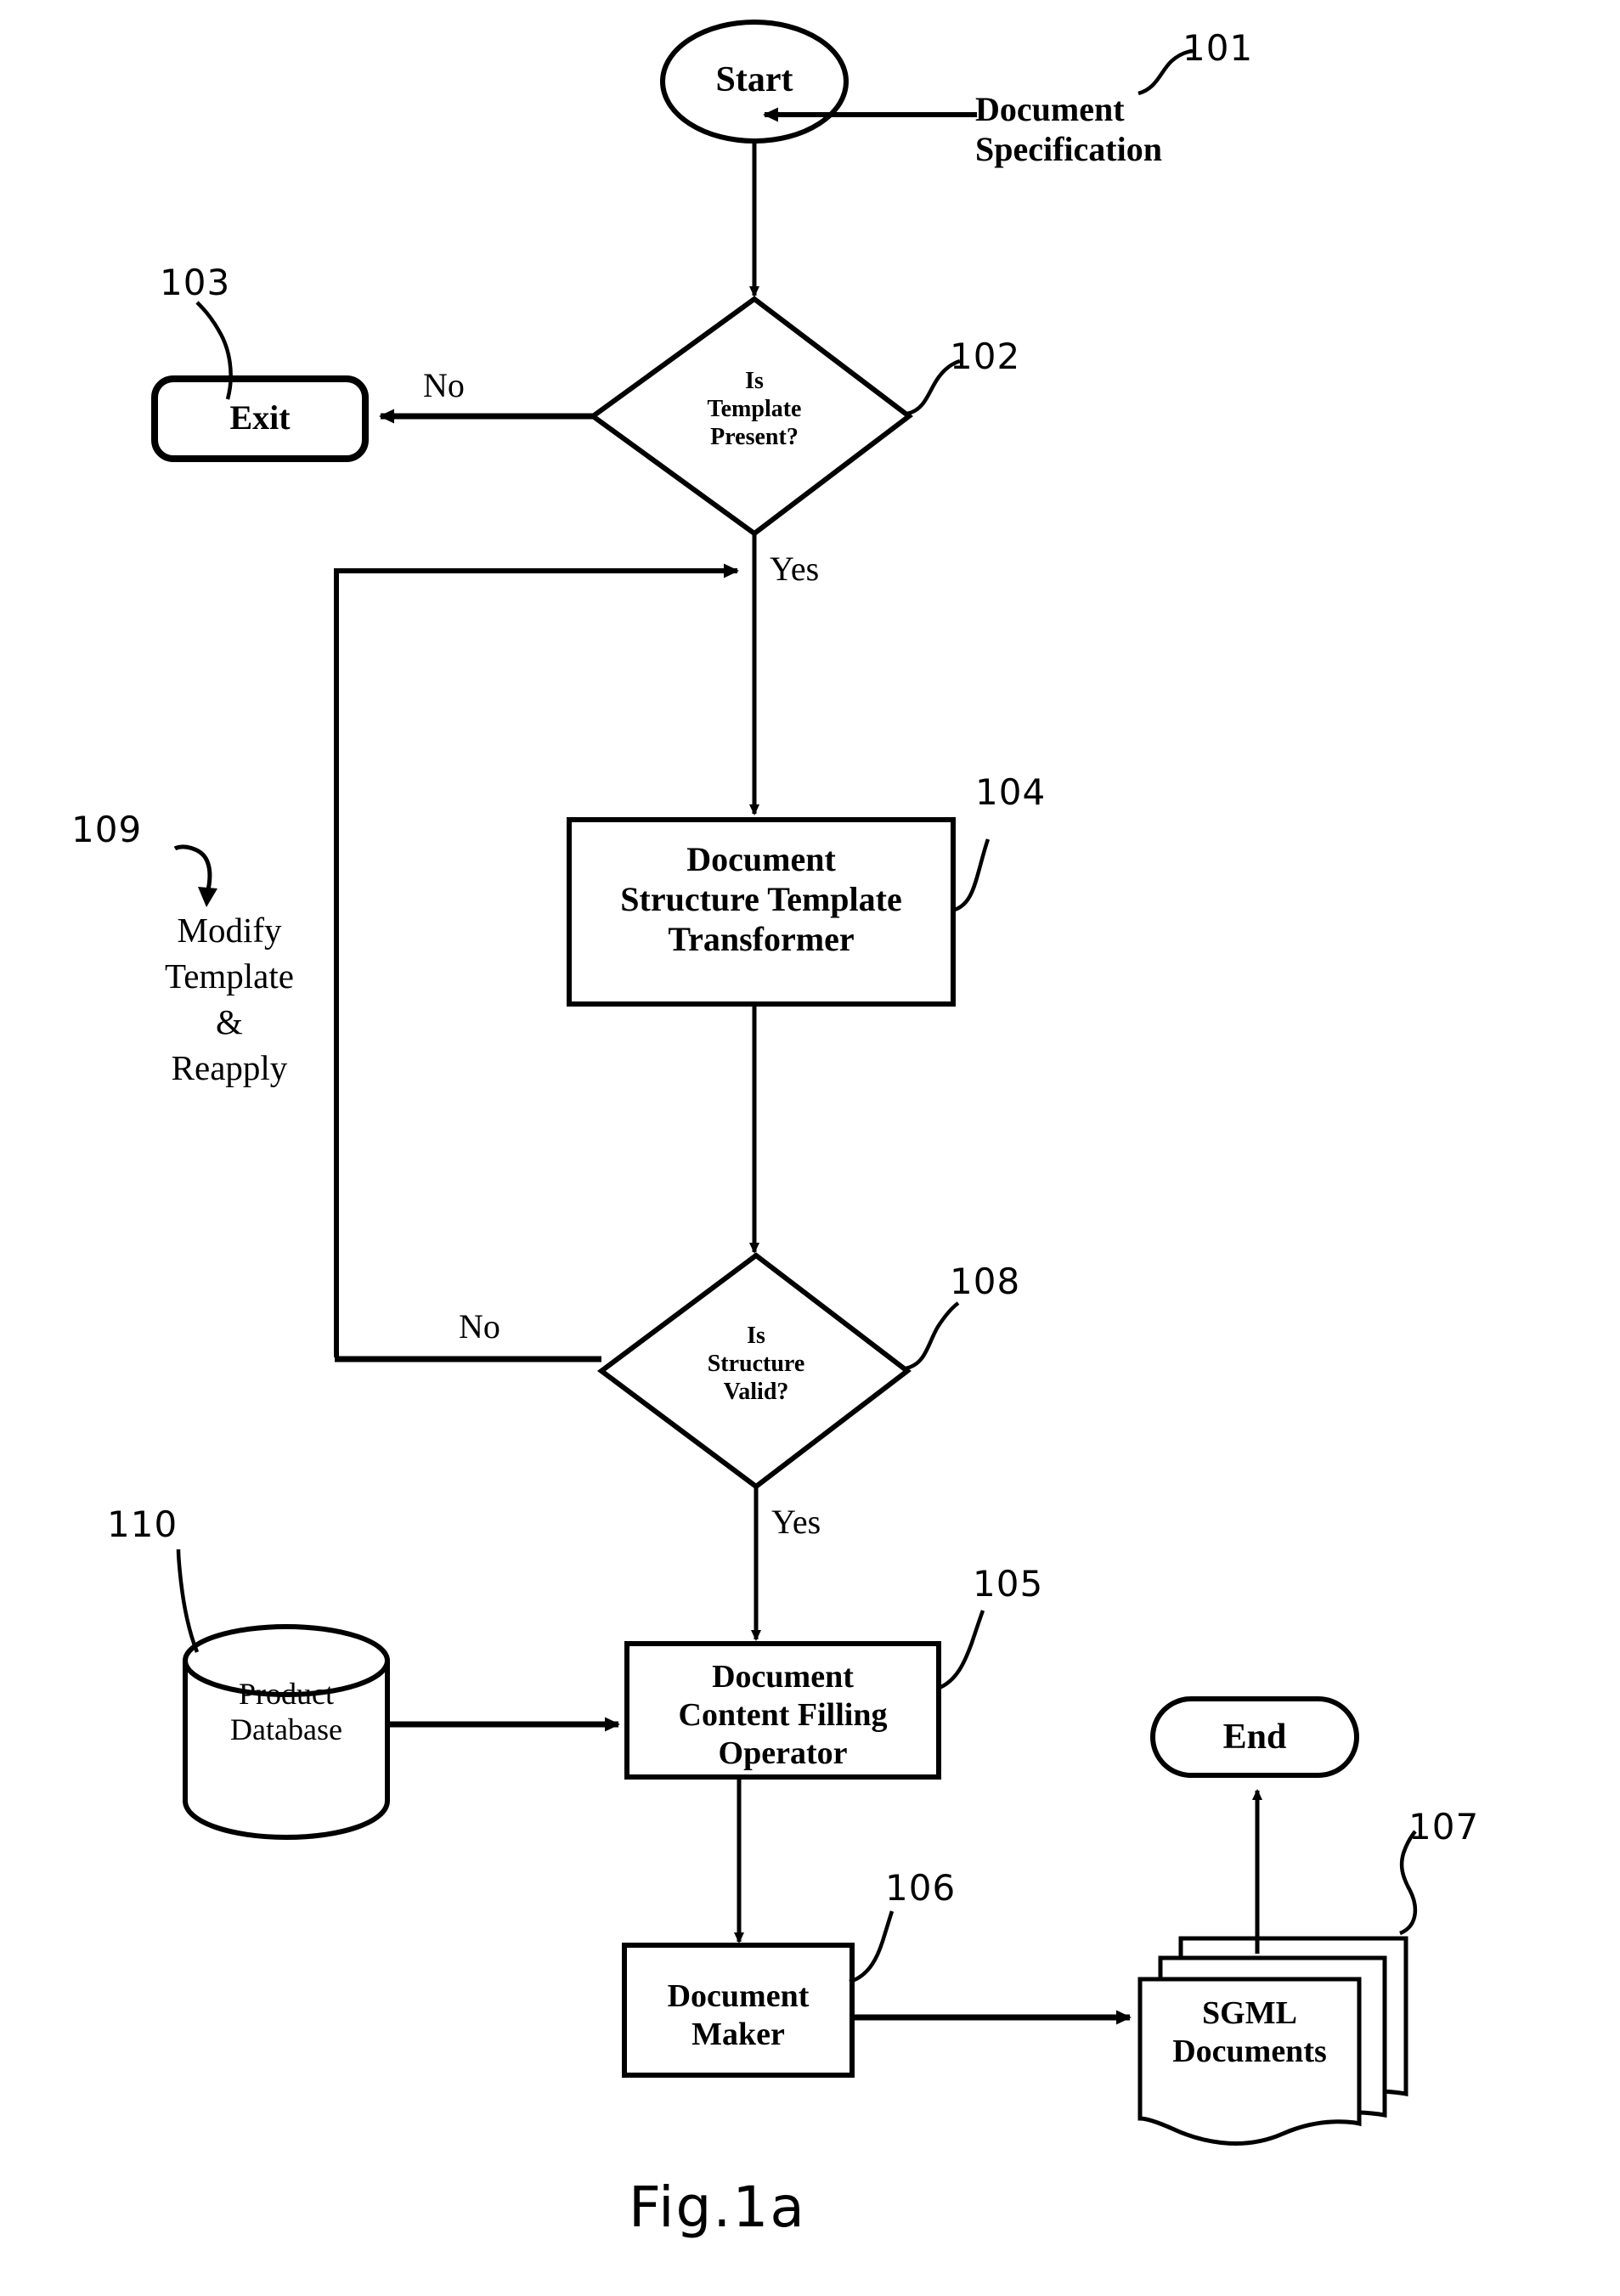 The height and width of the screenshot is (2296, 1620). What do you see at coordinates (754, 82) in the screenshot?
I see `start-node-shape` at bounding box center [754, 82].